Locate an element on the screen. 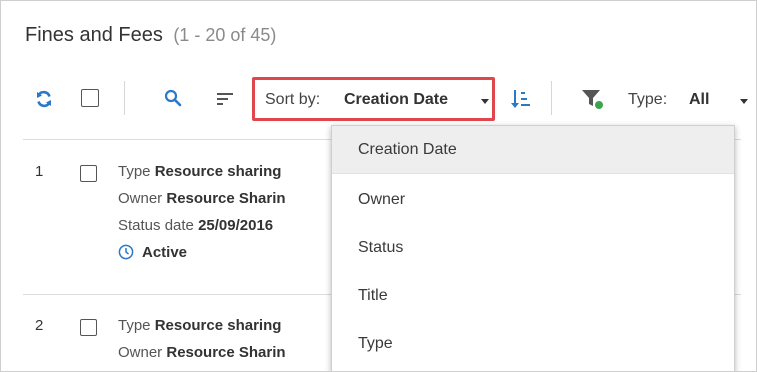 The height and width of the screenshot is (372, 757). sort-by-value: Creation Date is located at coordinates (396, 100).